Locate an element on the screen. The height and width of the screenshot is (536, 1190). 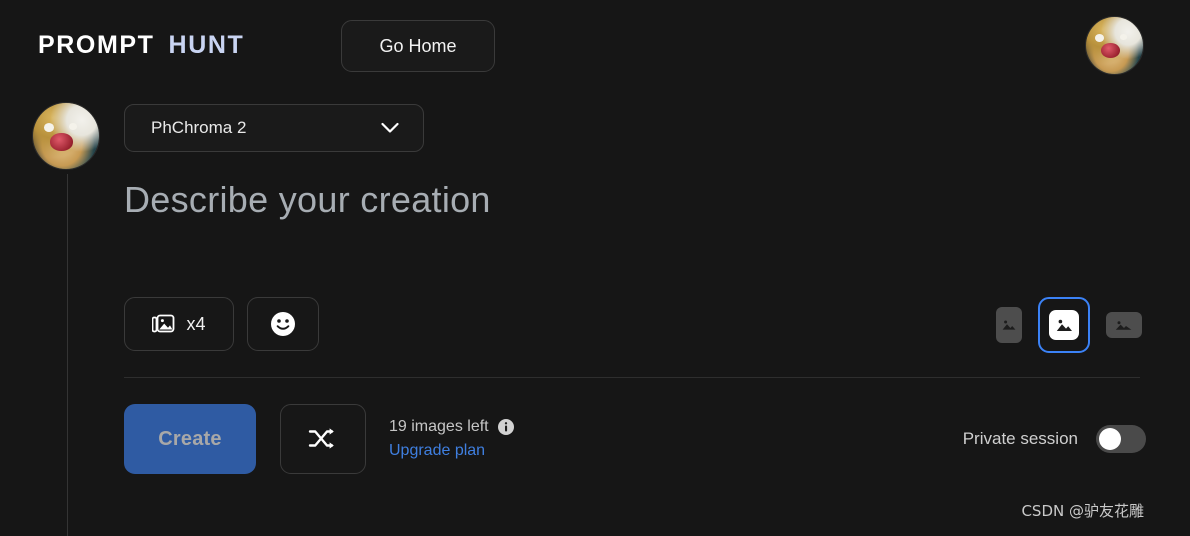
composer-avatar is located at coordinates (66, 136).